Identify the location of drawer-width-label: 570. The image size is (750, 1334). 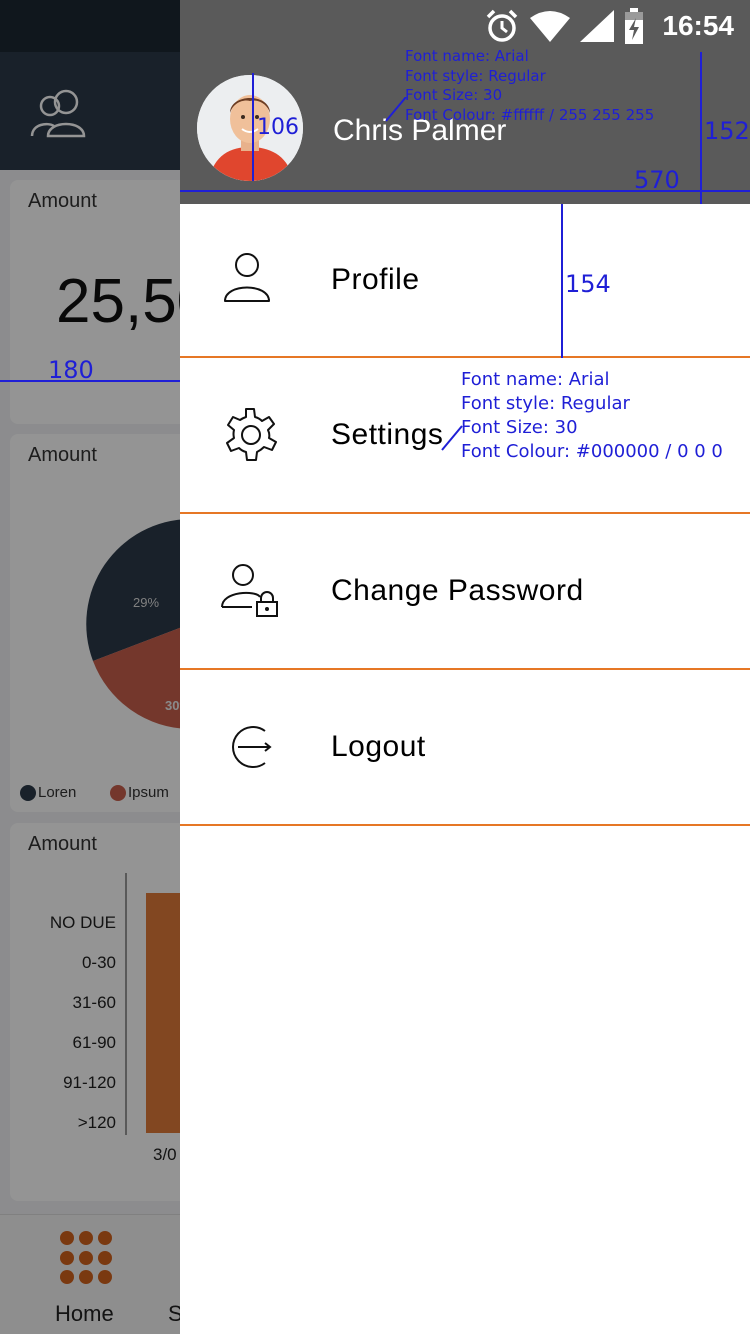
(657, 180).